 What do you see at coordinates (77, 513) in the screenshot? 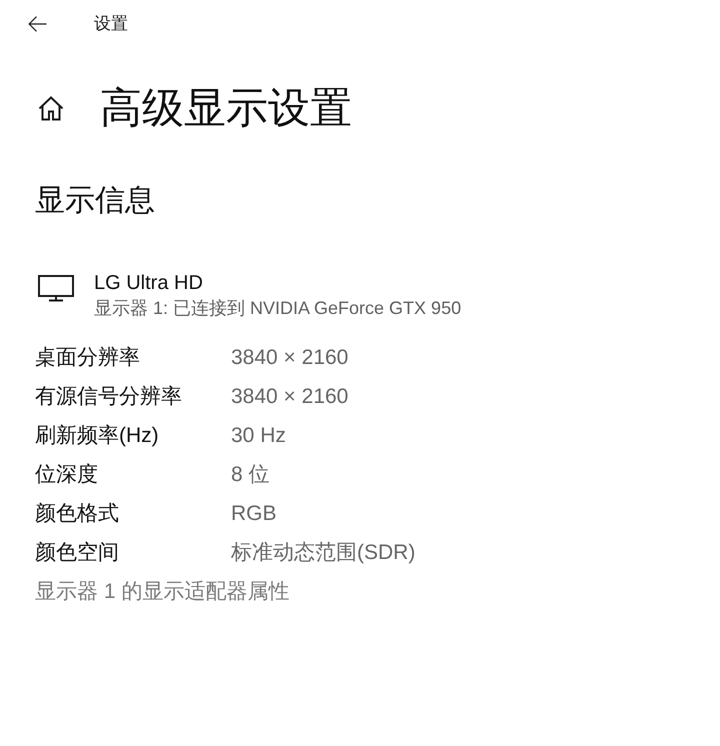
I see `property-label: 颜色格式` at bounding box center [77, 513].